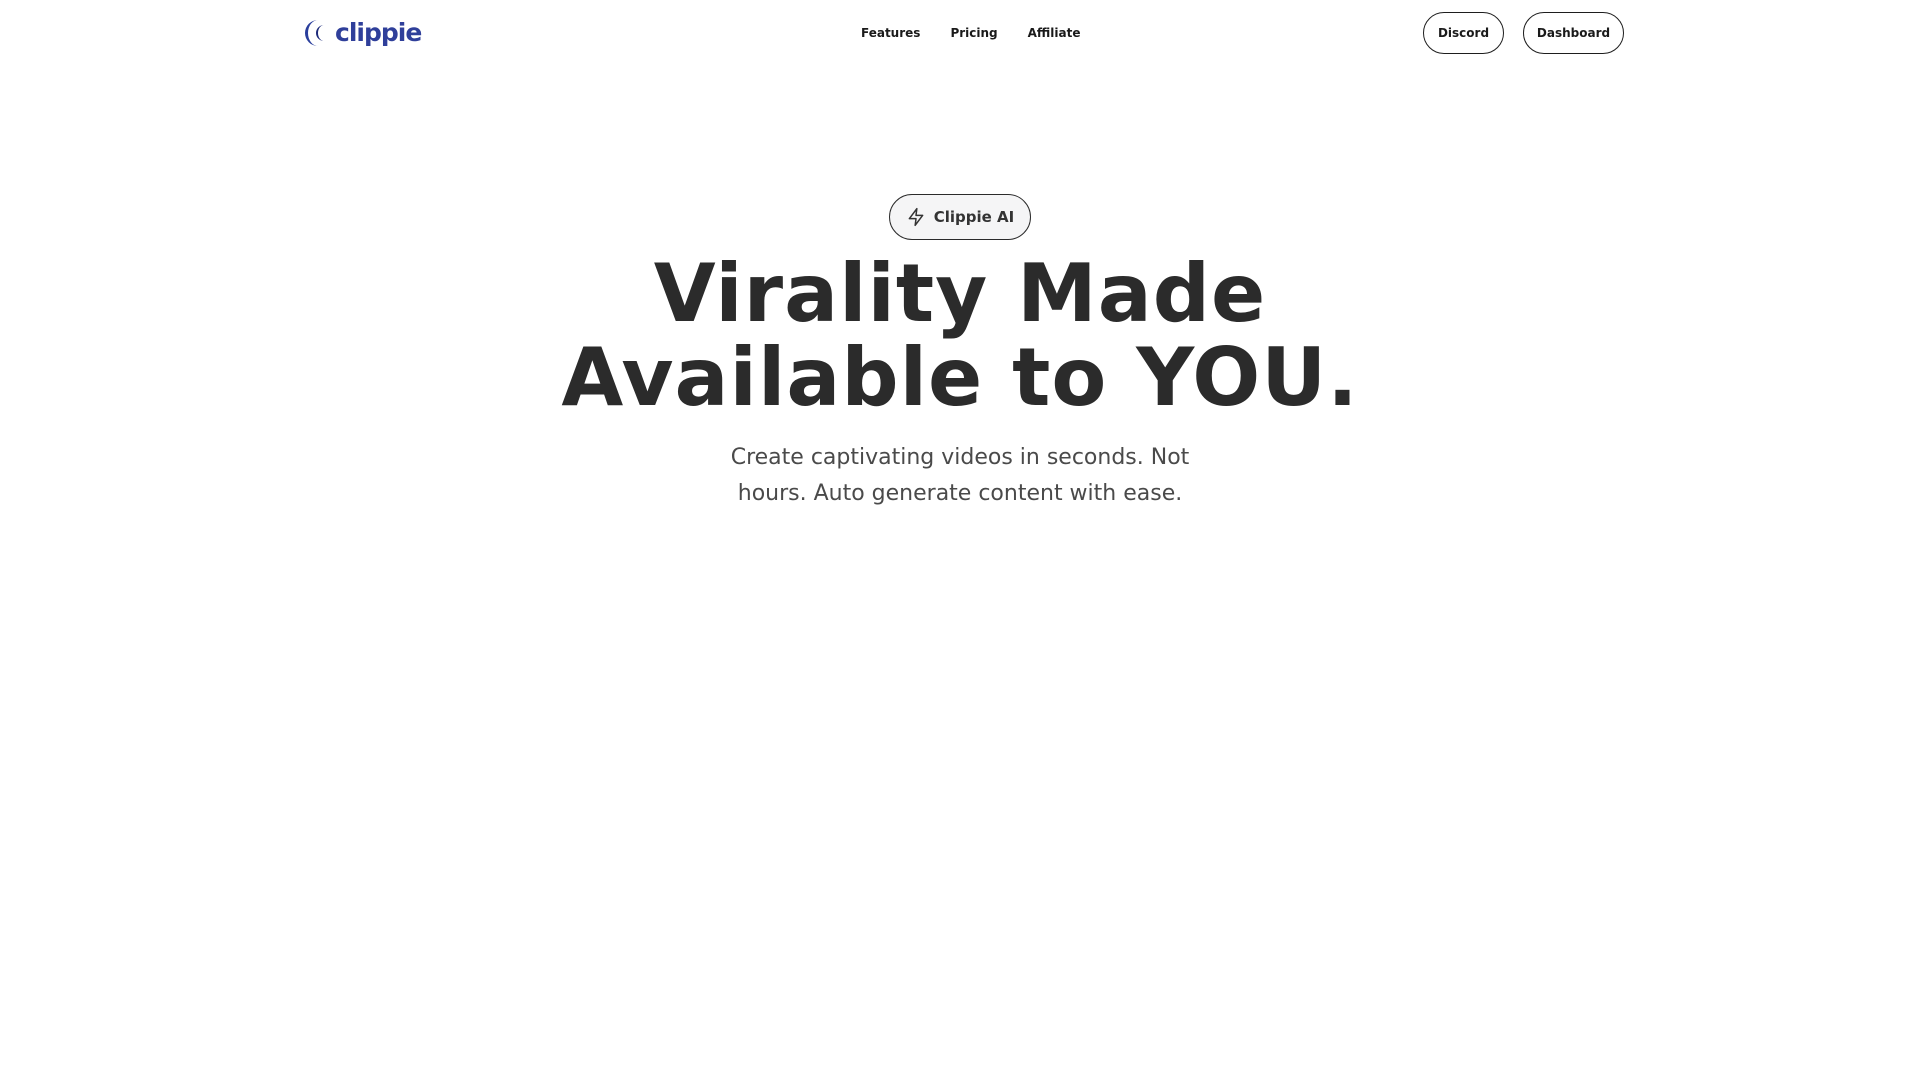  I want to click on clippie-ai-badge: Clippie AI, so click(960, 217).